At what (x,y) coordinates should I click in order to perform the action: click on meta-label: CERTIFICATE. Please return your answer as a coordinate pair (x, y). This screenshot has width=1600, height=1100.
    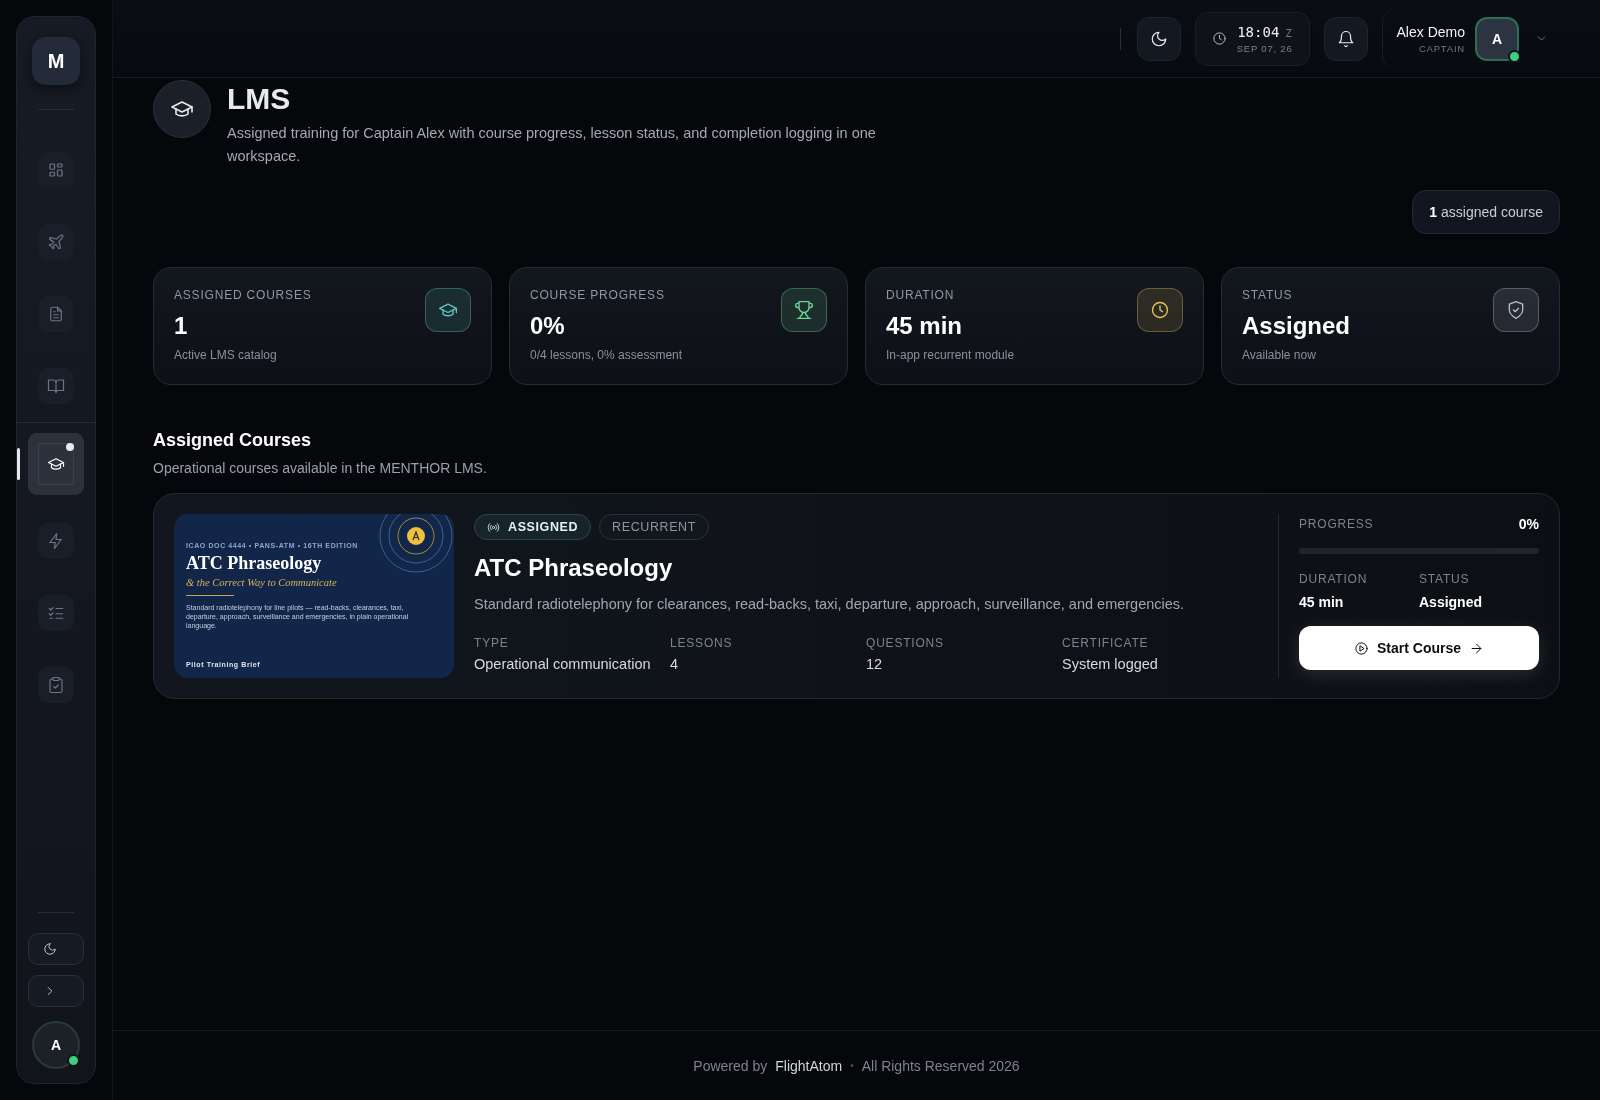
    Looking at the image, I should click on (1106, 643).